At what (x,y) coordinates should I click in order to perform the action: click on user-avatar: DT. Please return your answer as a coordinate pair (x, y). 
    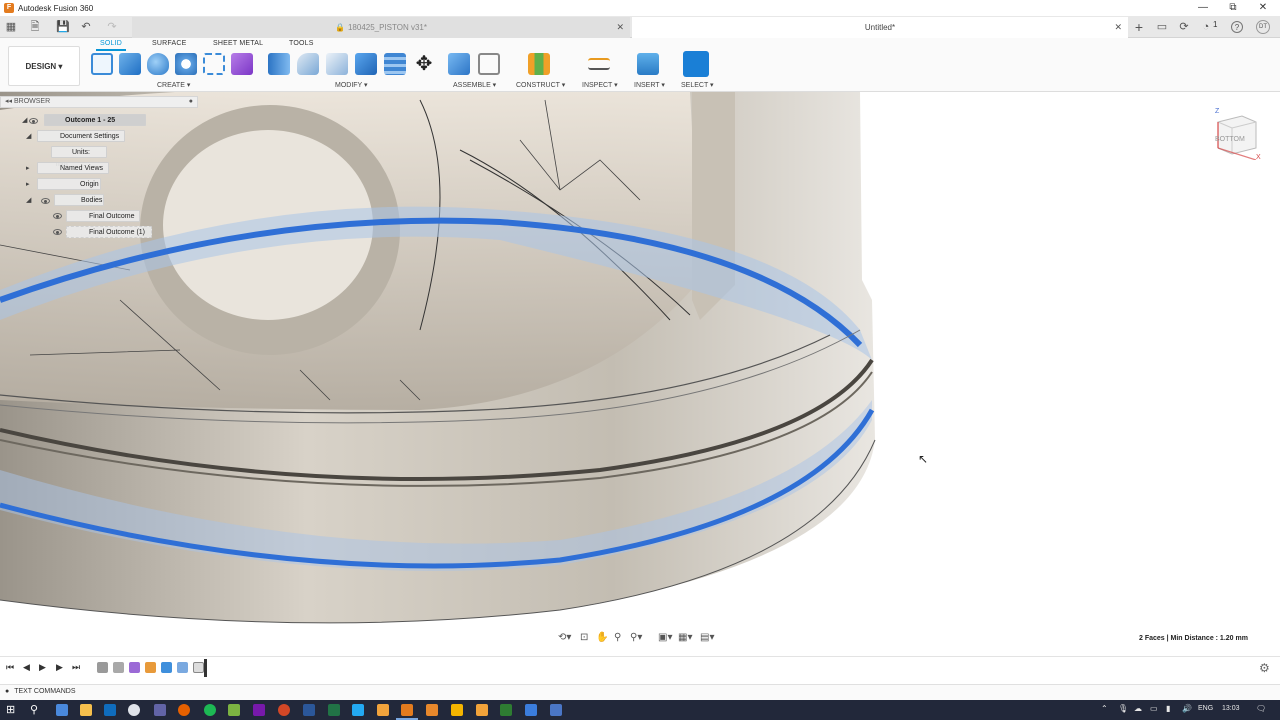
    Looking at the image, I should click on (1263, 27).